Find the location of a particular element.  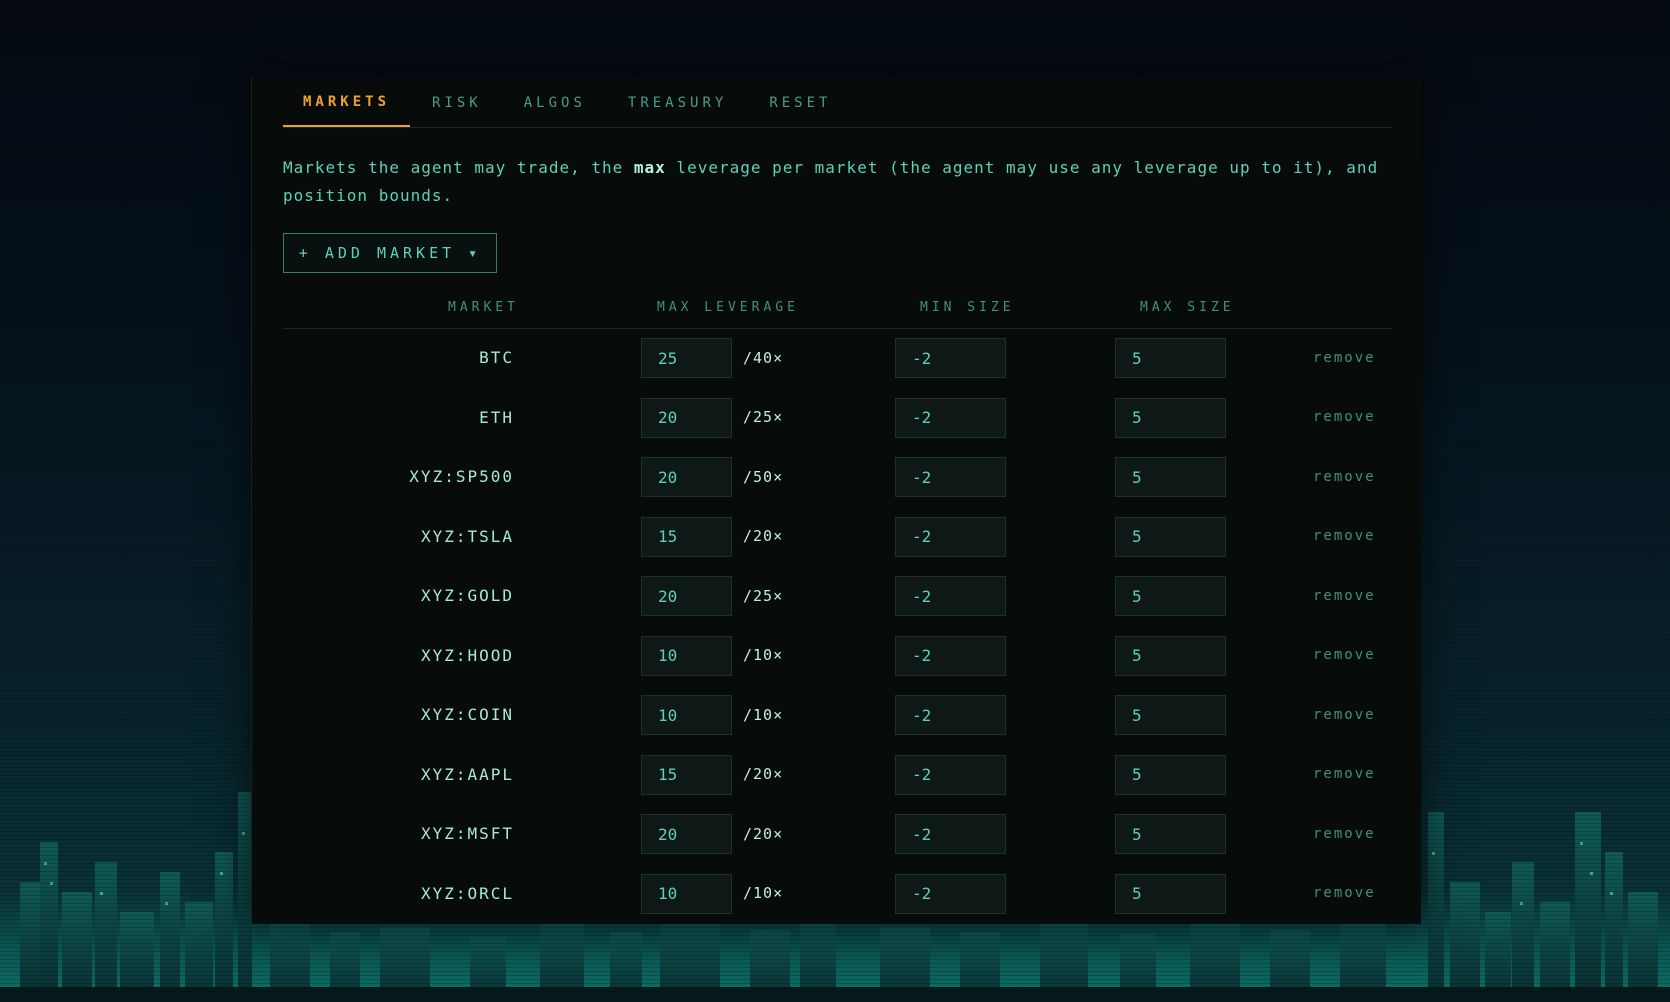

market-name: XYZ:COIN is located at coordinates (467, 715).